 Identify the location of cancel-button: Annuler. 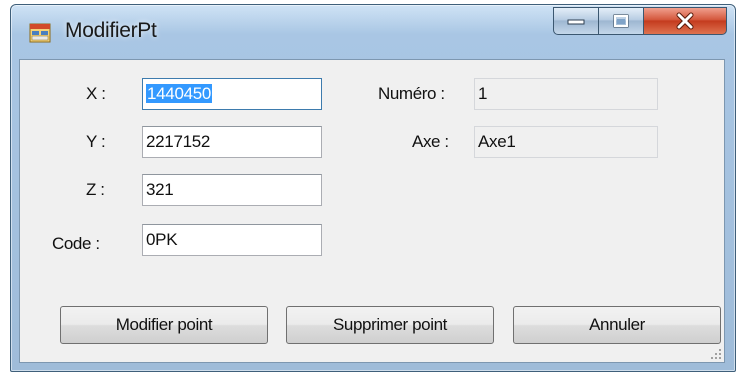
(617, 325).